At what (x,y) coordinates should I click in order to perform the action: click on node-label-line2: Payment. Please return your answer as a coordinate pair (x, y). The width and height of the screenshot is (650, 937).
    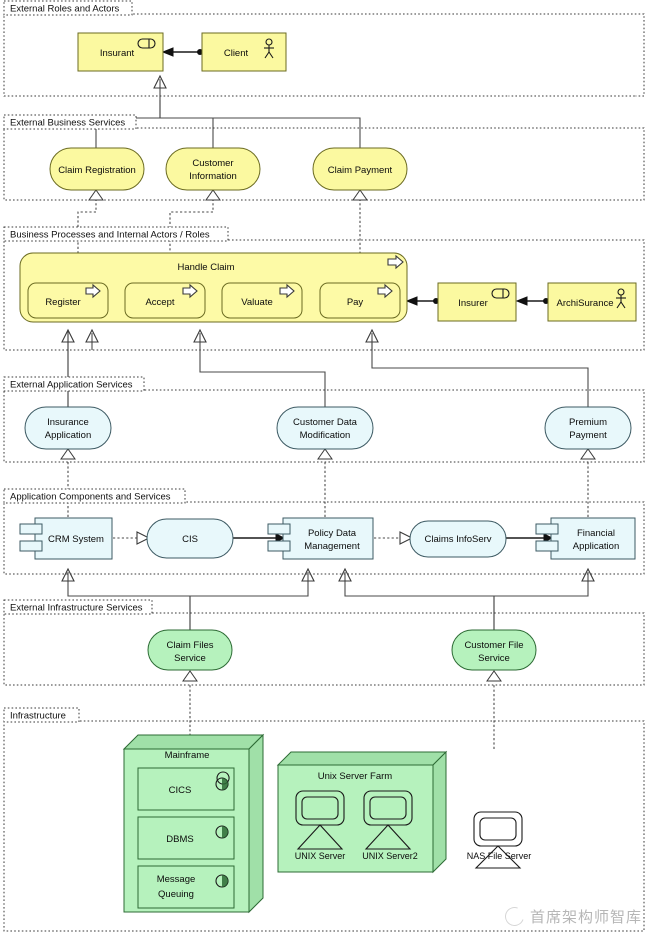
    Looking at the image, I should click on (588, 435).